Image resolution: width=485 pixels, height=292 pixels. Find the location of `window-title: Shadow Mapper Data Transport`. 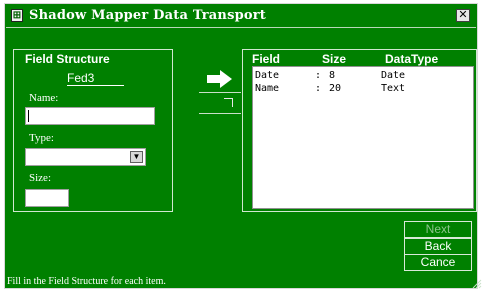

window-title: Shadow Mapper Data Transport is located at coordinates (148, 15).